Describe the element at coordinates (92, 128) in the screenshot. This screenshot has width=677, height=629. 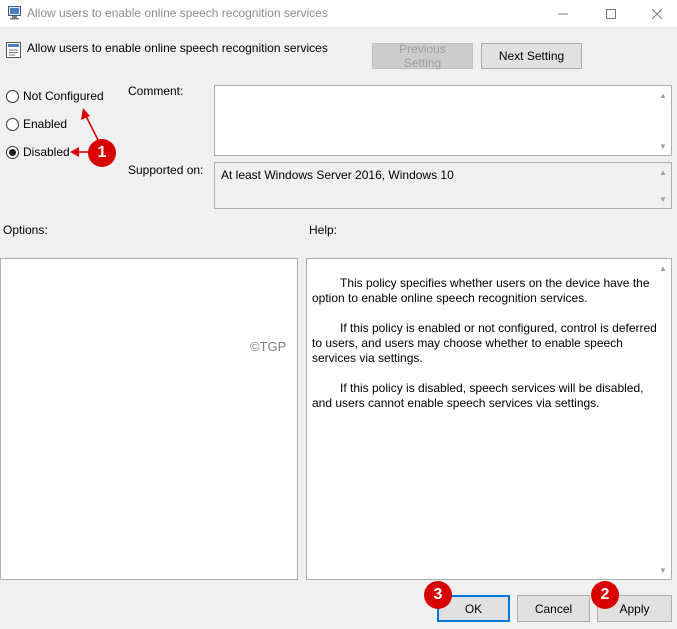
I see `annotation-arrow-line` at that location.